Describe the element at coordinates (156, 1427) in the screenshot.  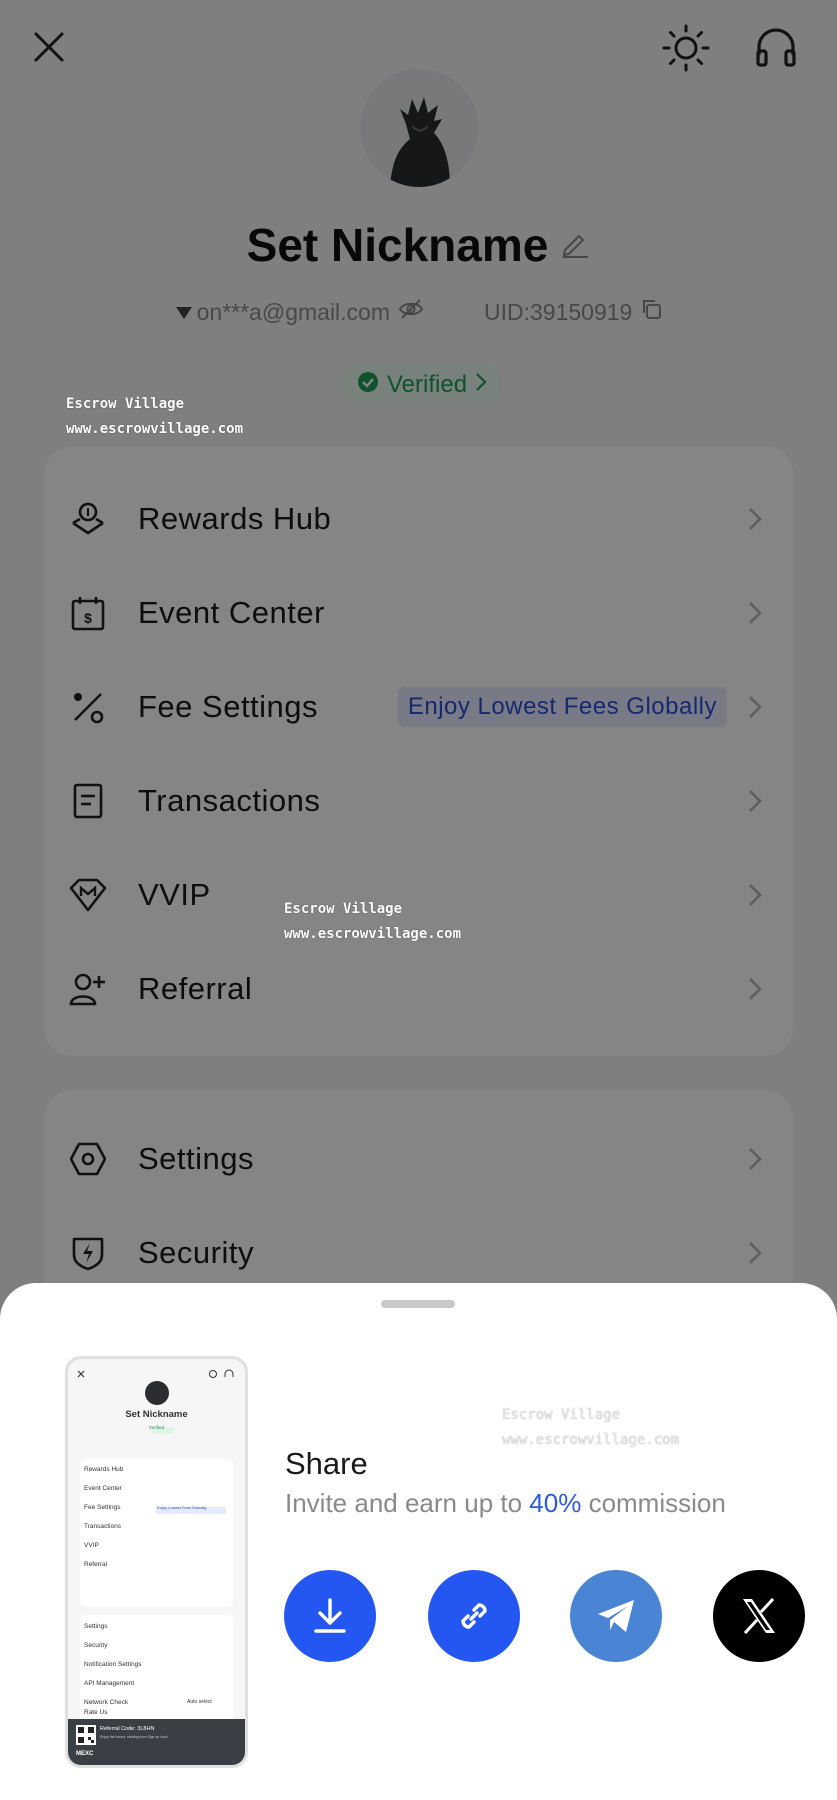
I see `preview-verified: Verified` at that location.